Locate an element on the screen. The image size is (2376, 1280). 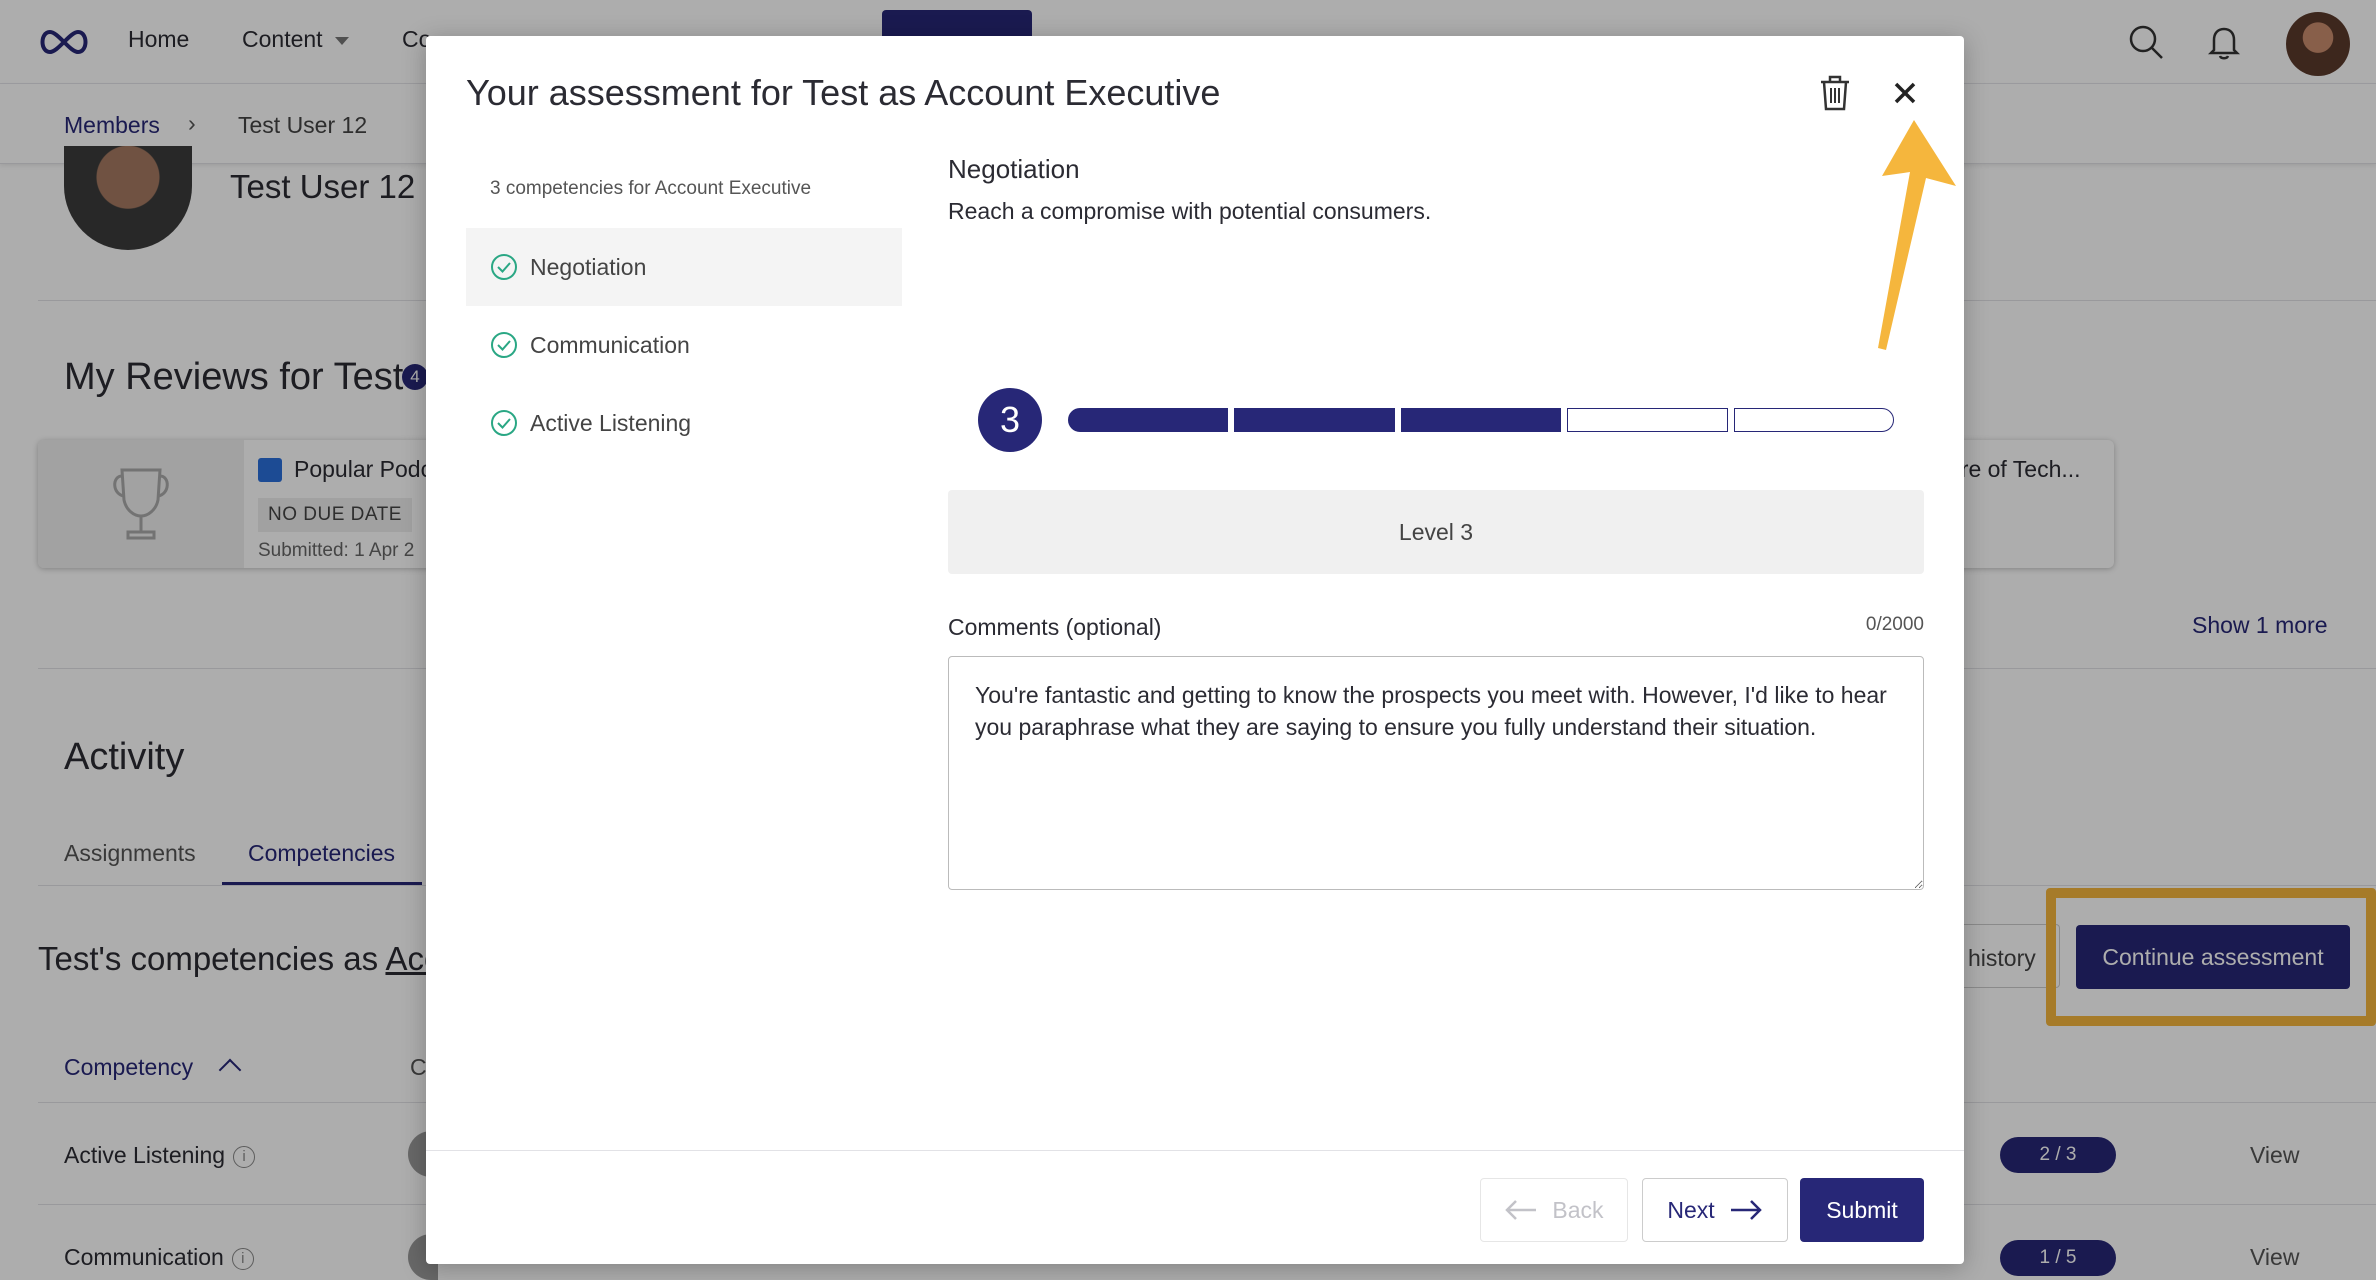
sidebar-item-label: Communication is located at coordinates (610, 345).